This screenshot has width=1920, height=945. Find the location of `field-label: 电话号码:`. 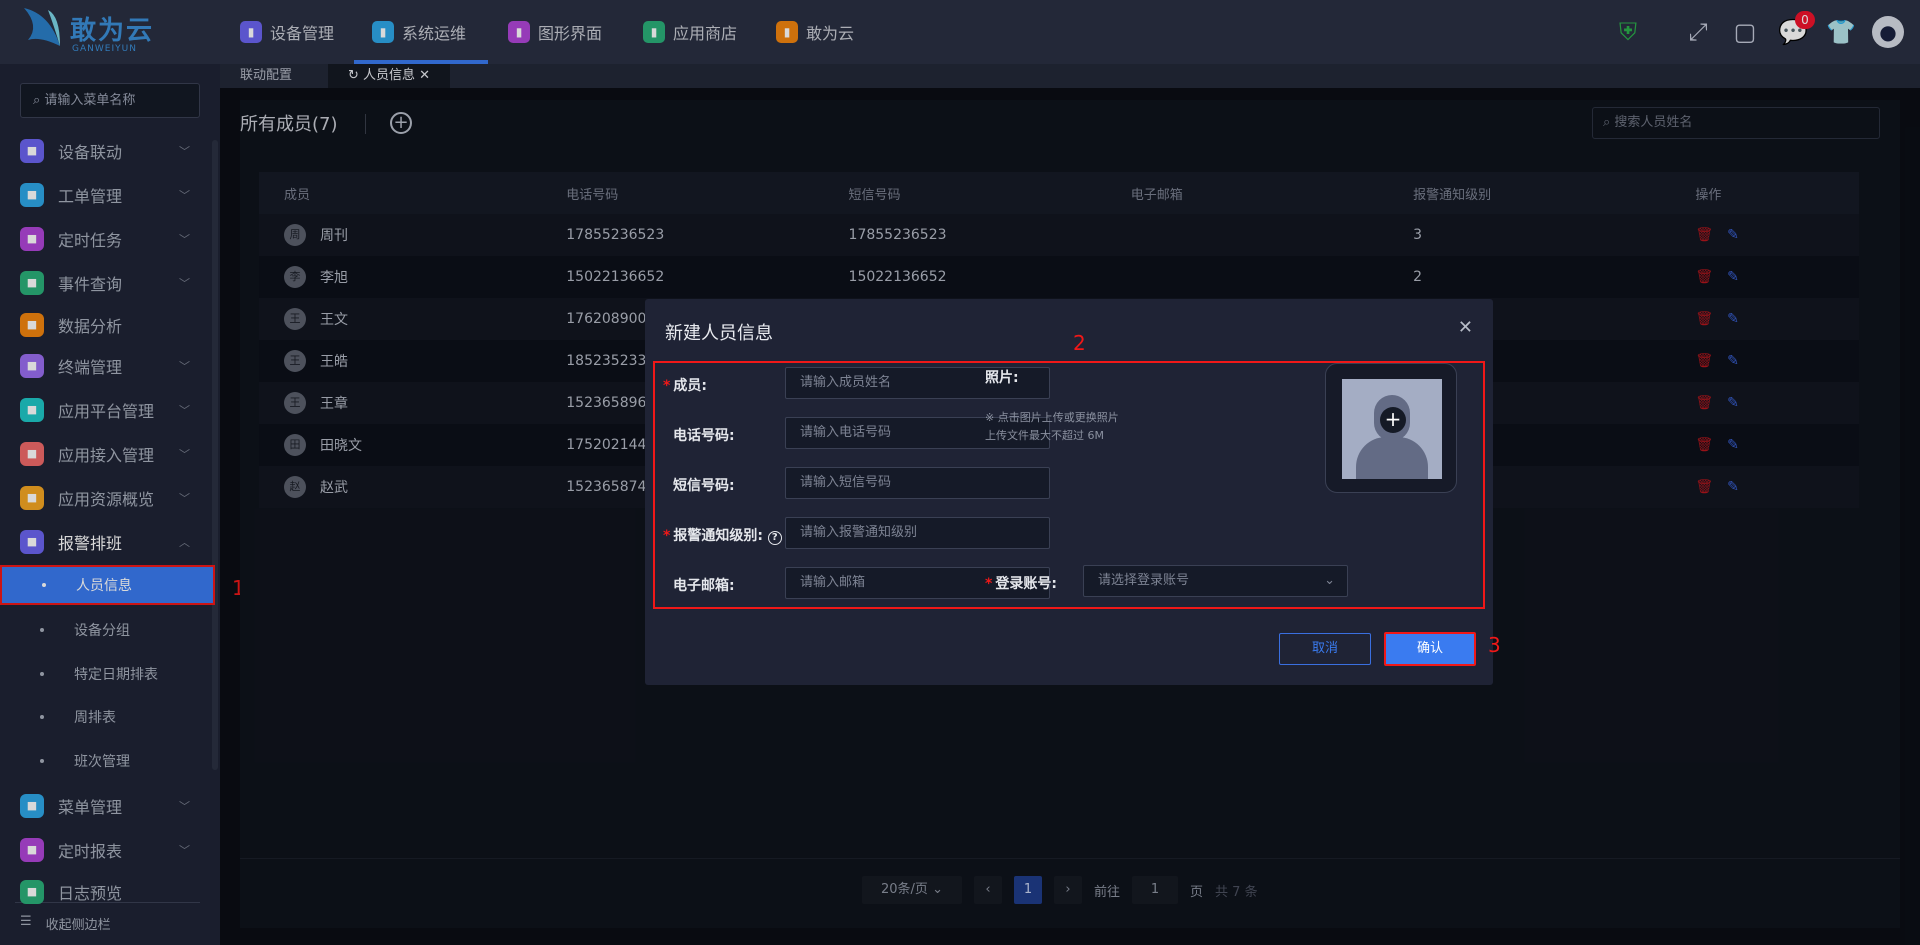

field-label: 电话号码: is located at coordinates (704, 436).